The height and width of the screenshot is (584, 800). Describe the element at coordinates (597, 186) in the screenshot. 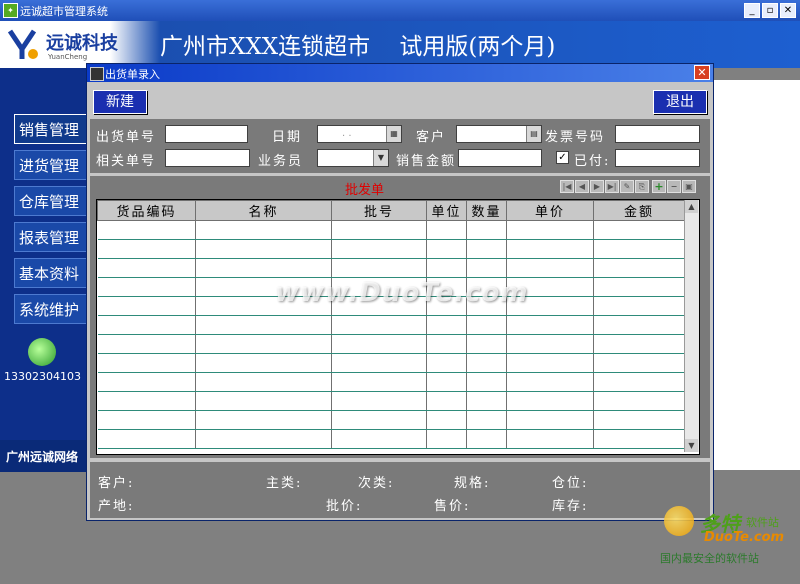

I see `next-icon: ▶` at that location.